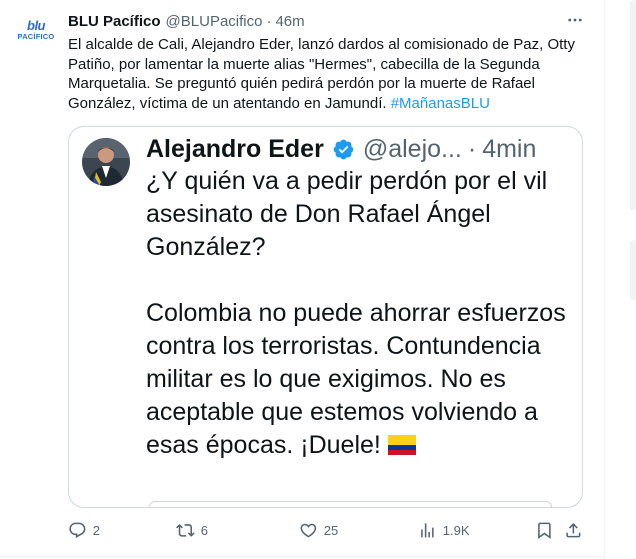 The width and height of the screenshot is (636, 559). What do you see at coordinates (343, 149) in the screenshot?
I see `verified-badge-icon` at bounding box center [343, 149].